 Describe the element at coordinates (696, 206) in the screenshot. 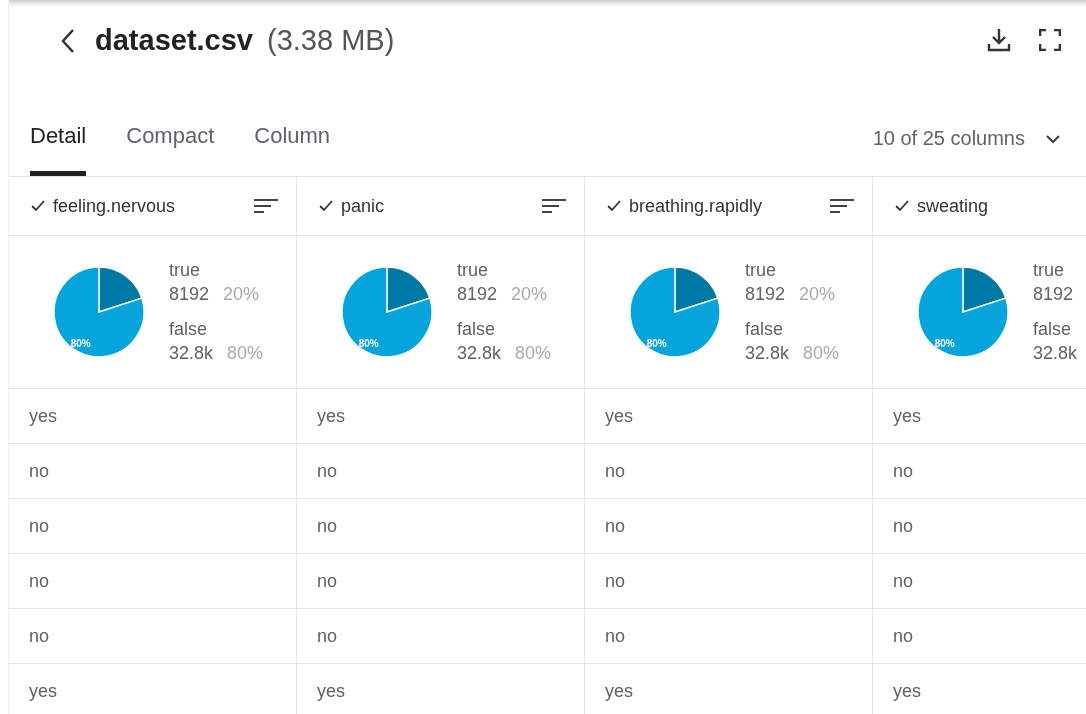

I see `column-name: breathing.rapidly` at that location.